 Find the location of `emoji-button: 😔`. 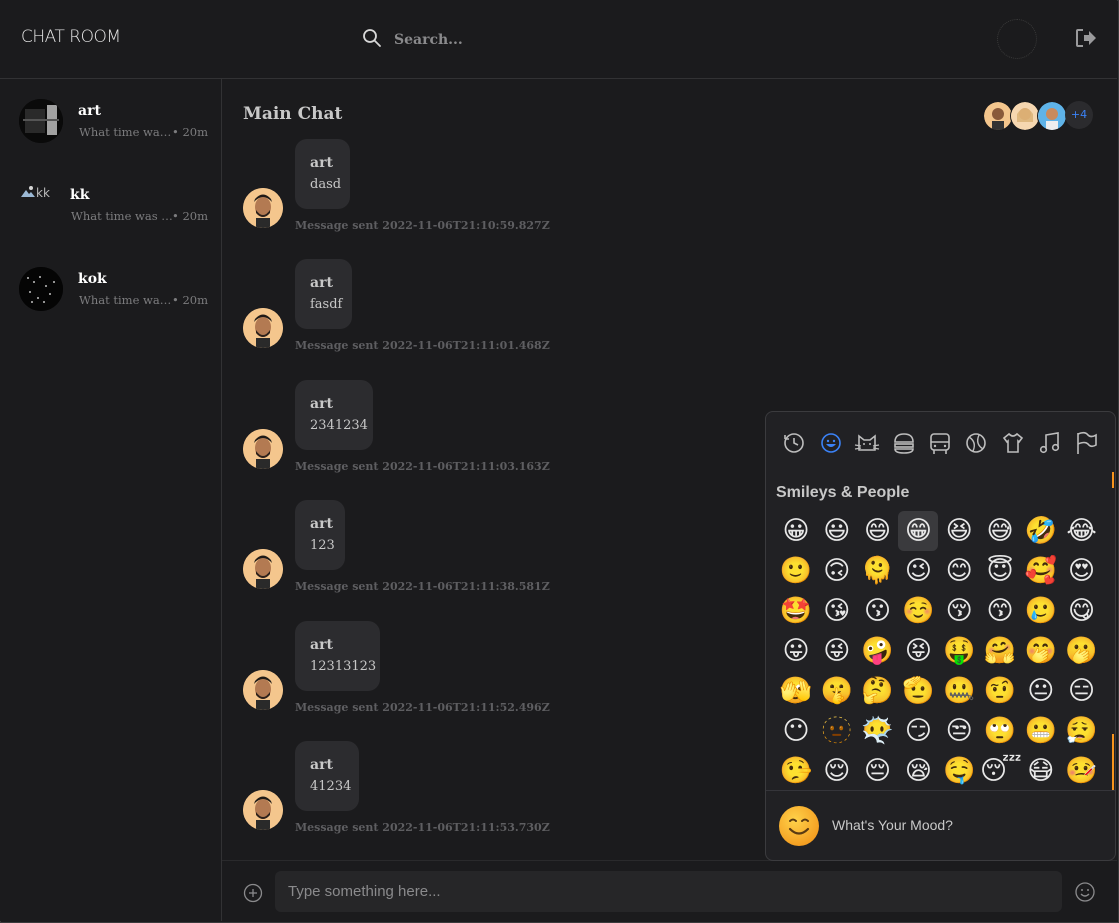

emoji-button: 😔 is located at coordinates (878, 771).